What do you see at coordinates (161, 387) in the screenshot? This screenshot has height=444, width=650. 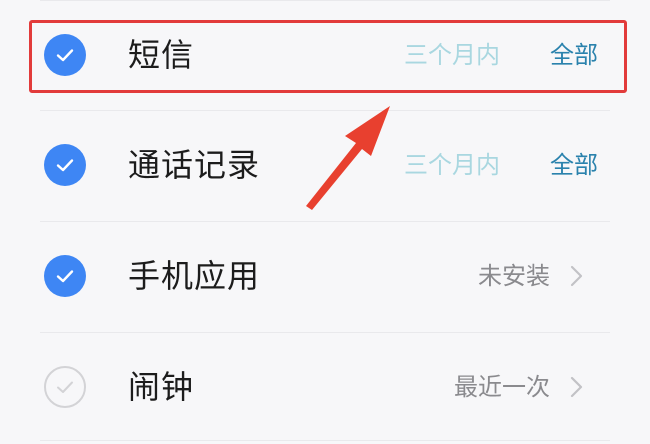 I see `item-label: 闹钟` at bounding box center [161, 387].